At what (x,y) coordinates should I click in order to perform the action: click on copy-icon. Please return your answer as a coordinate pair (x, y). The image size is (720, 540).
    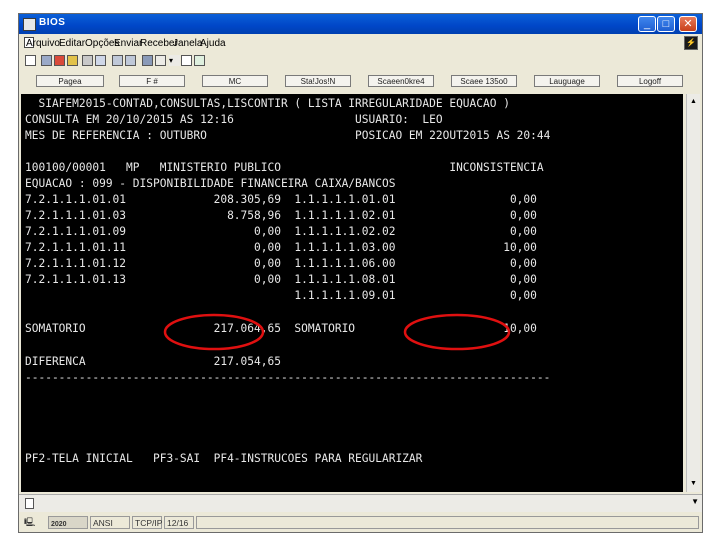
    Looking at the image, I should click on (87, 60).